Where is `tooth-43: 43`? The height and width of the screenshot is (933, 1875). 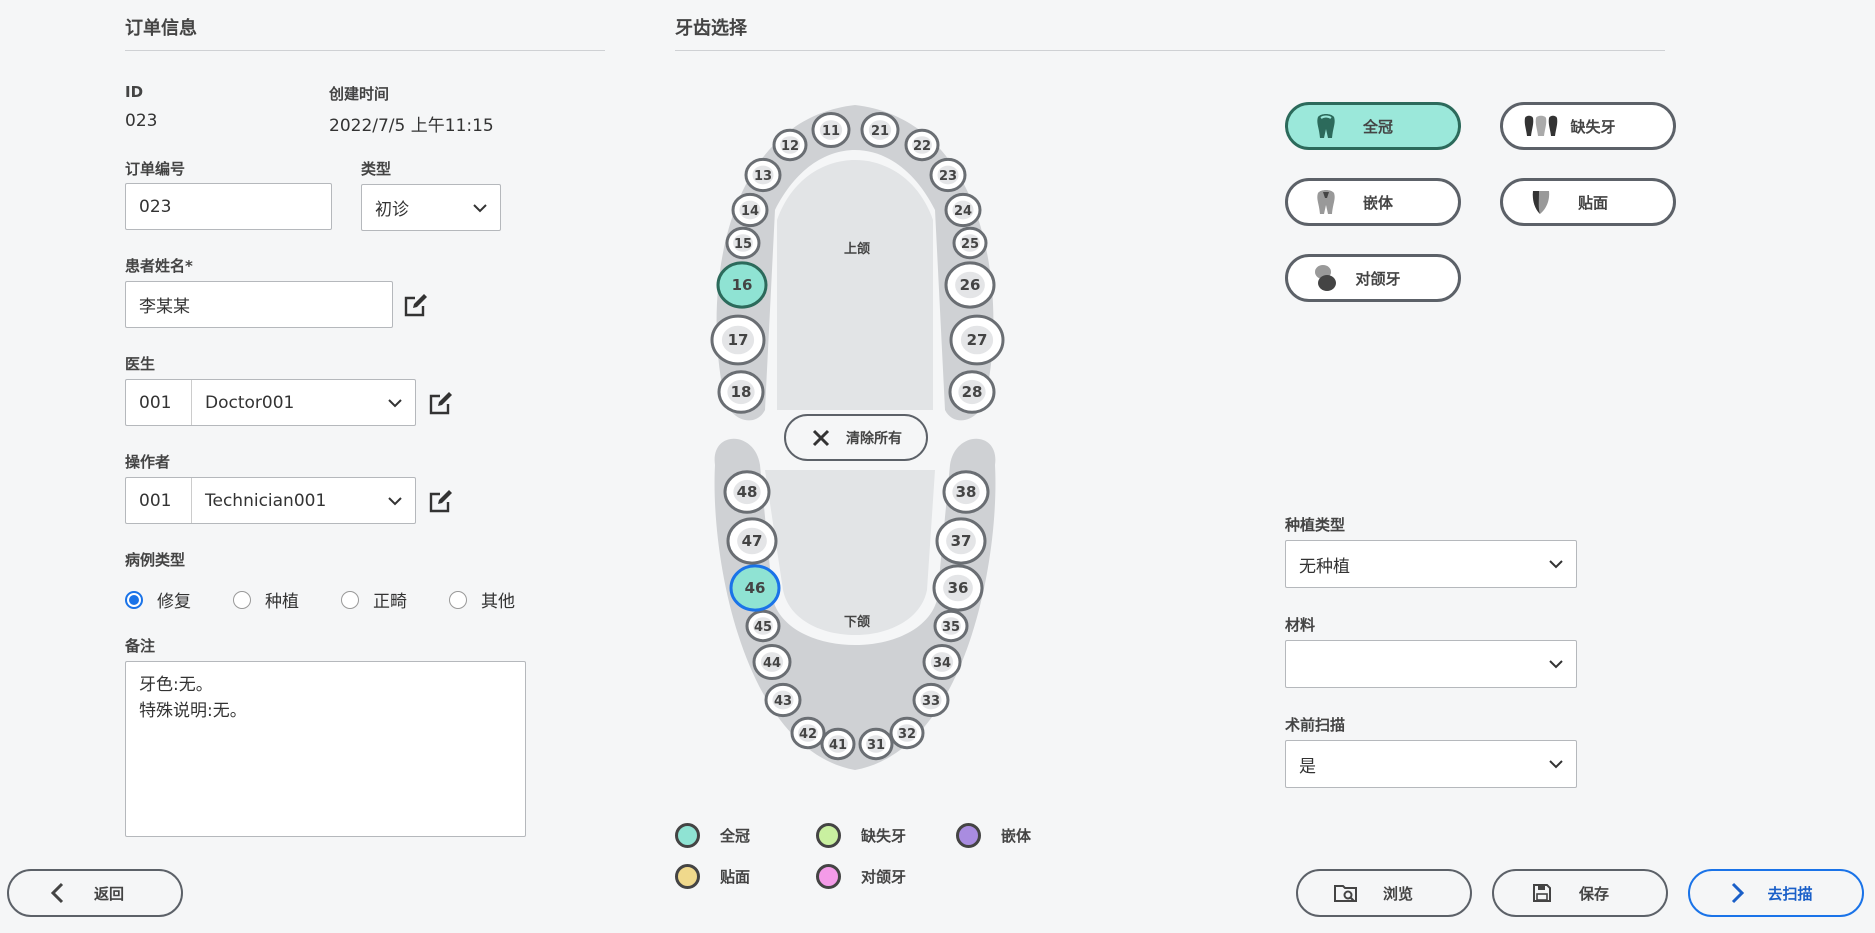 tooth-43: 43 is located at coordinates (783, 700).